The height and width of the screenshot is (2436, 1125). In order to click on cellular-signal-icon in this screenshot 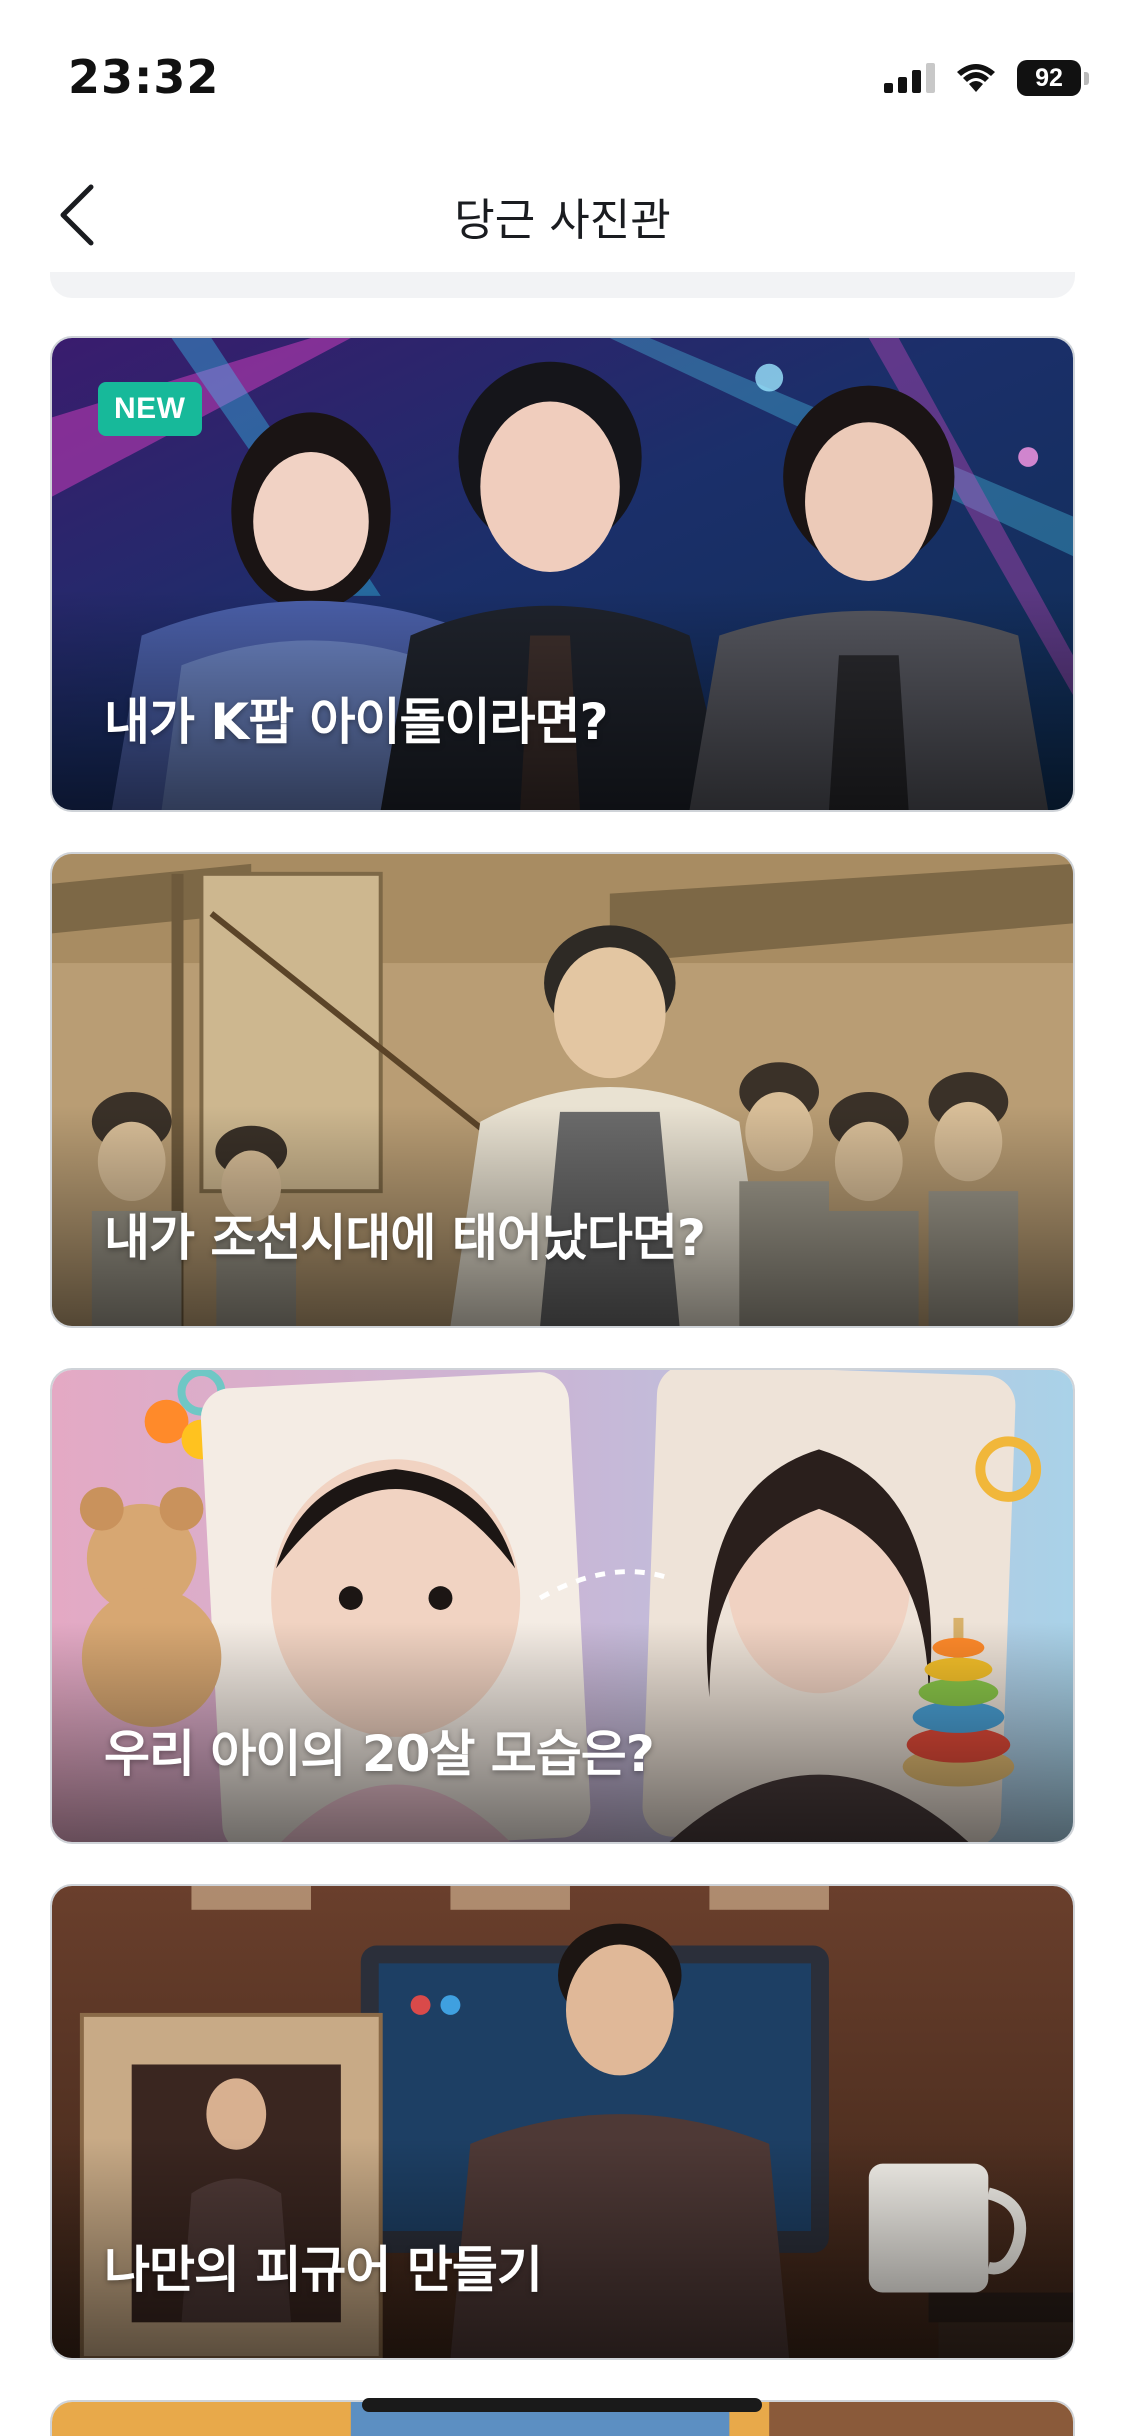, I will do `click(909, 78)`.